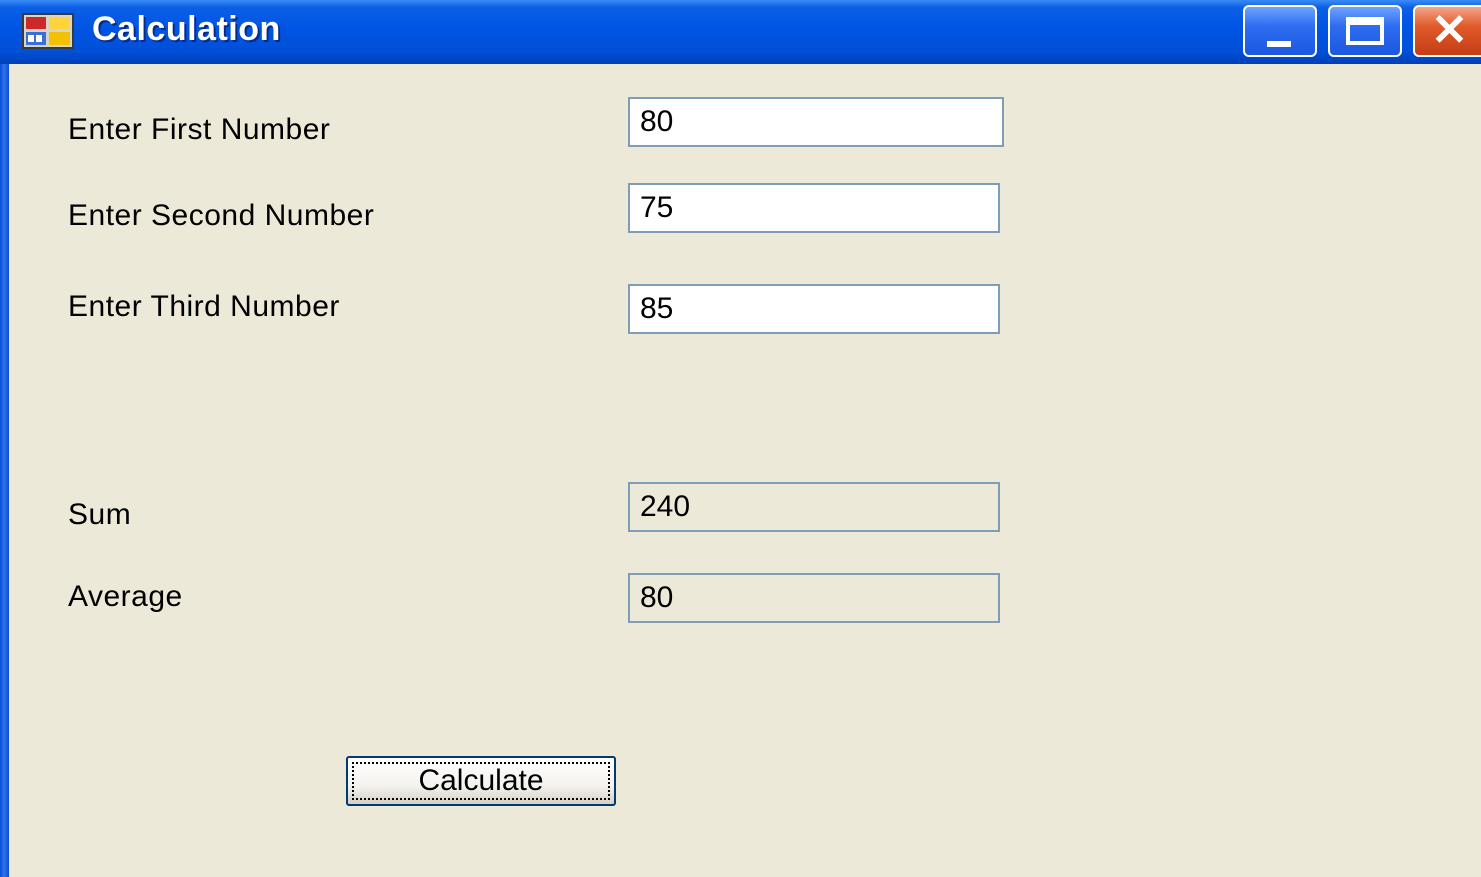  I want to click on close-button: ✕, so click(1447, 31).